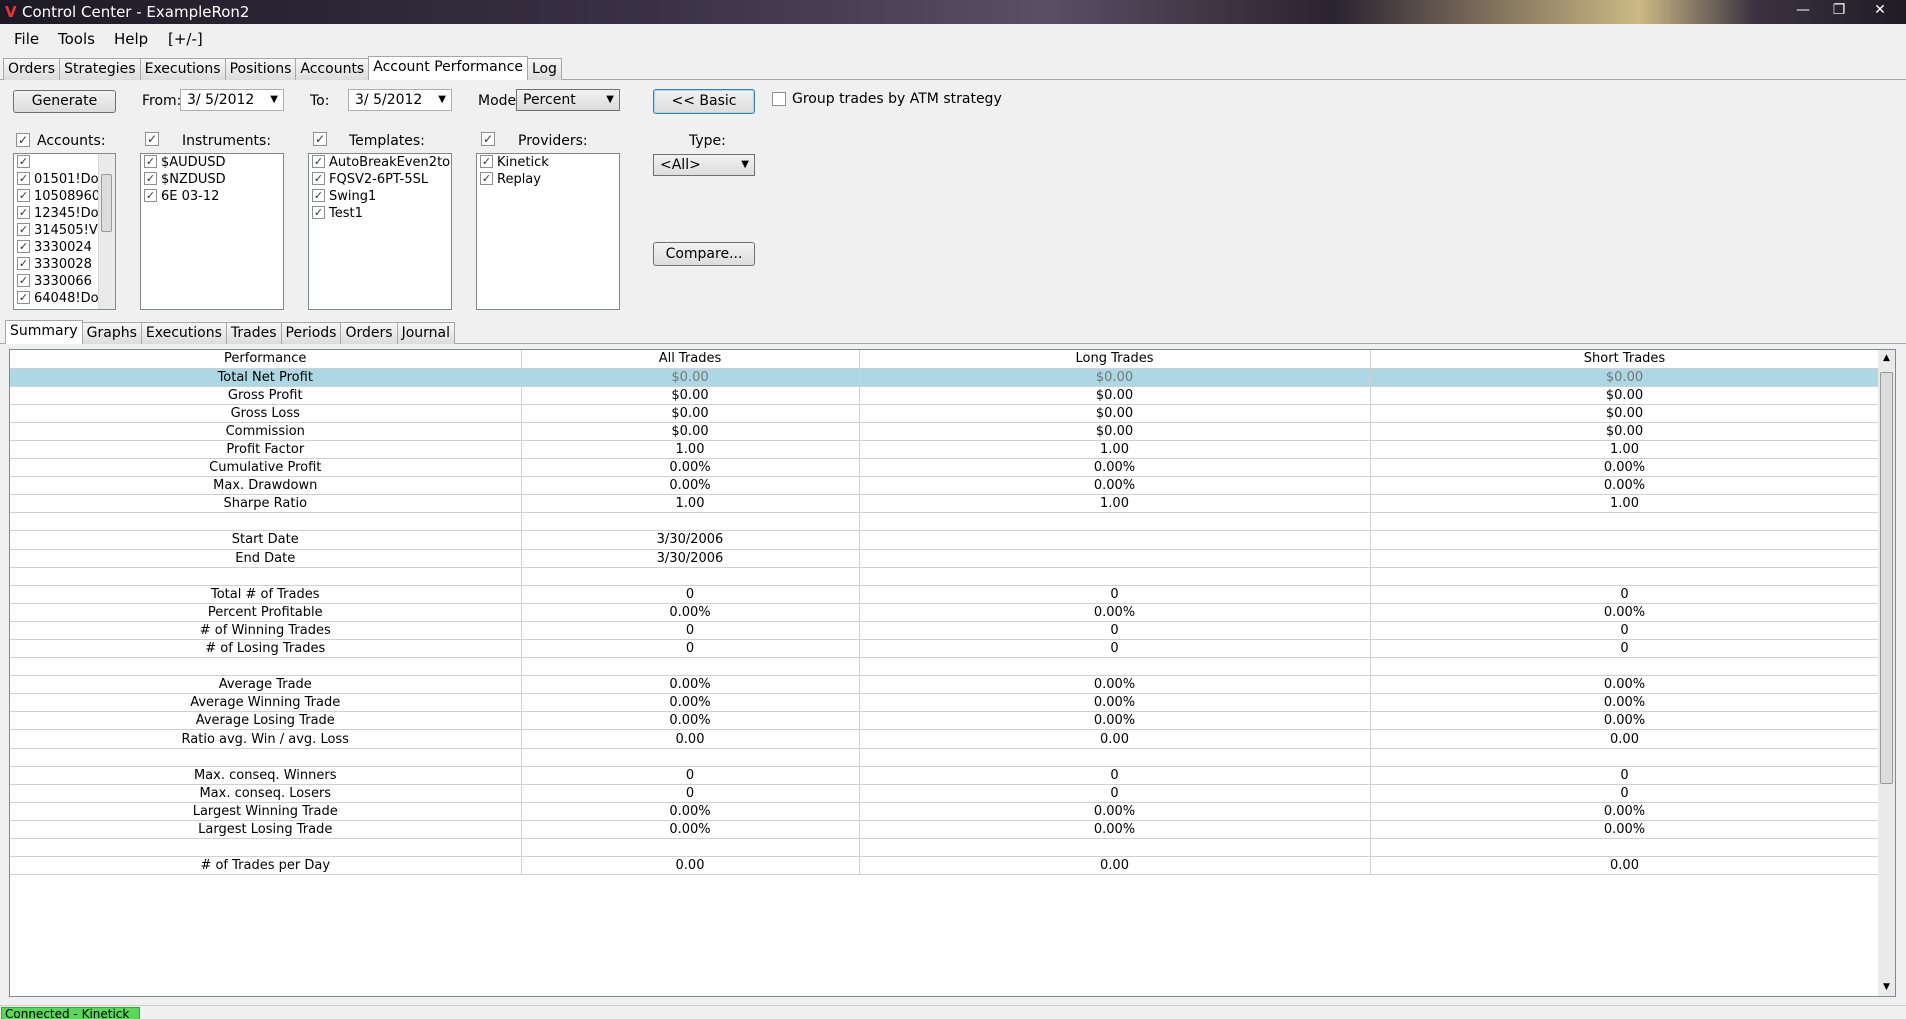 This screenshot has width=1906, height=1019. I want to click on list-item: ✓ Test1, so click(380, 213).